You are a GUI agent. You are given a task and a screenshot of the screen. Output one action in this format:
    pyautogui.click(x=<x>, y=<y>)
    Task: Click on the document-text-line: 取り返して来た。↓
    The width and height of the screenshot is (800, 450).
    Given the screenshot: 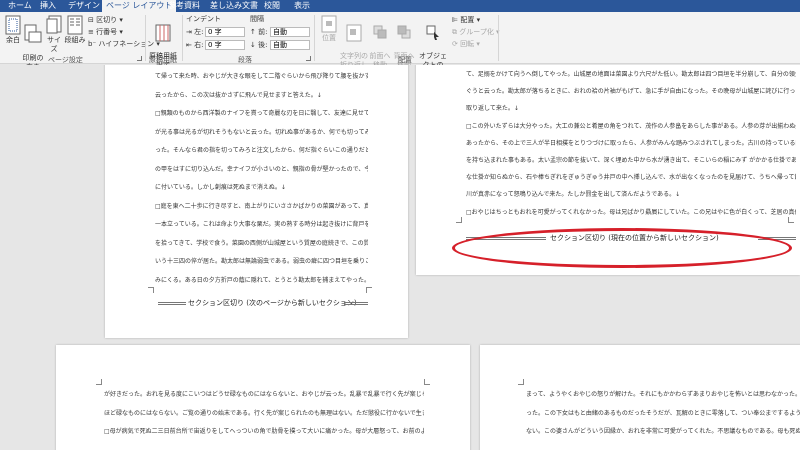 What is the action you would take?
    pyautogui.click(x=631, y=107)
    